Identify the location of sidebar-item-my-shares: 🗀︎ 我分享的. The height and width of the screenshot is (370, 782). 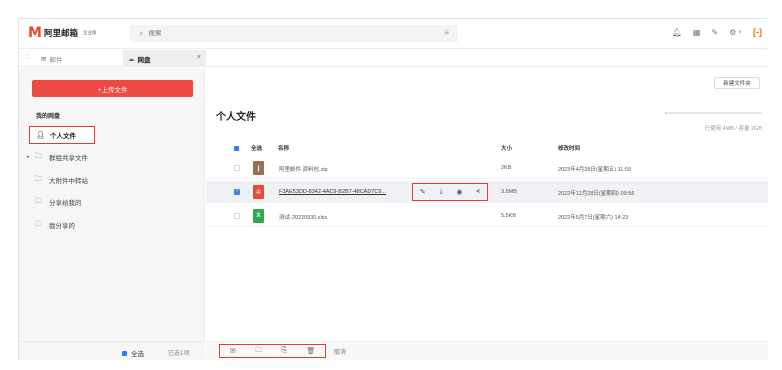
(112, 225).